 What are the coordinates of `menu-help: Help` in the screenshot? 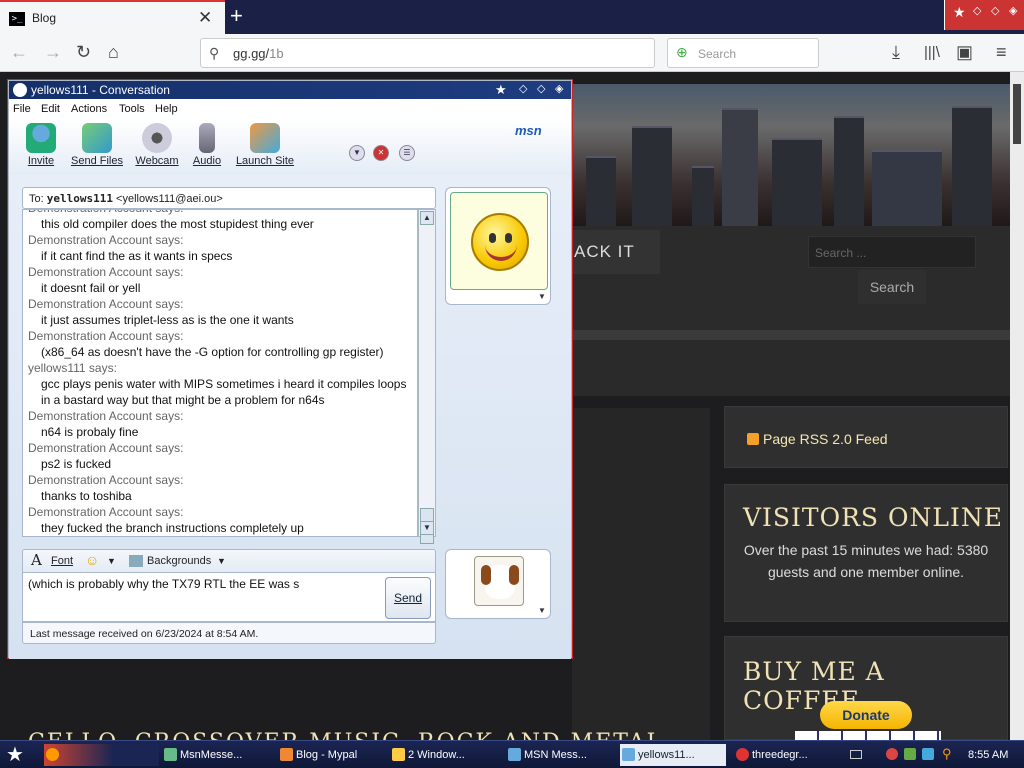 It's located at (166, 109).